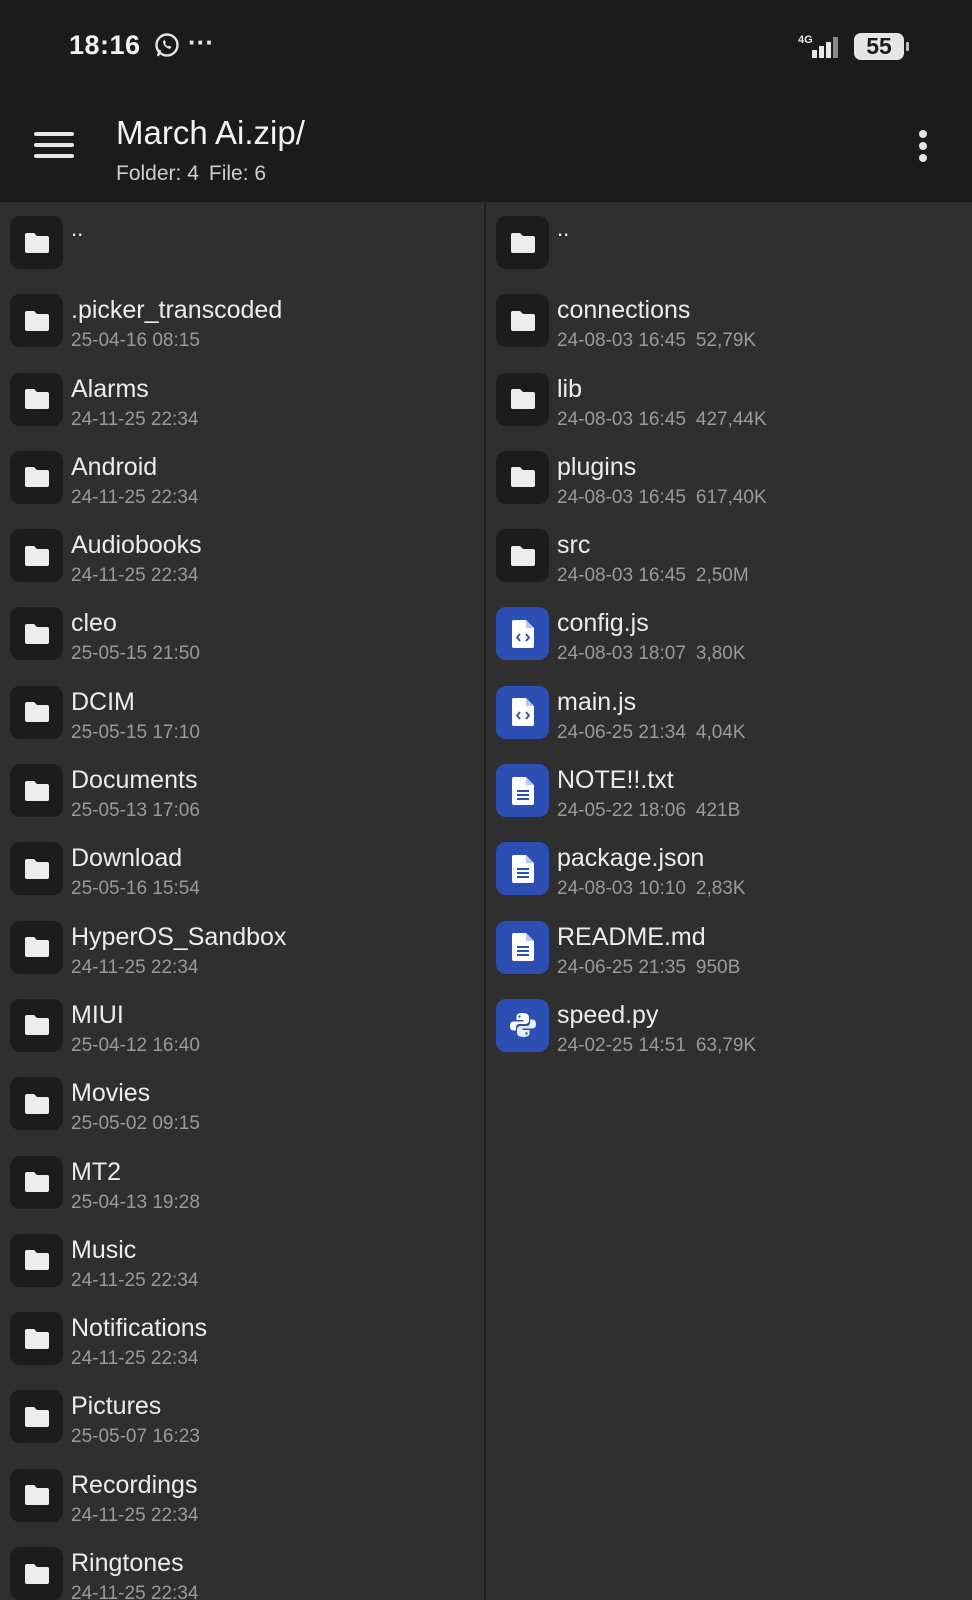  What do you see at coordinates (729, 711) in the screenshot?
I see `list-item: main.js 24-06-25 21:34 4,04K` at bounding box center [729, 711].